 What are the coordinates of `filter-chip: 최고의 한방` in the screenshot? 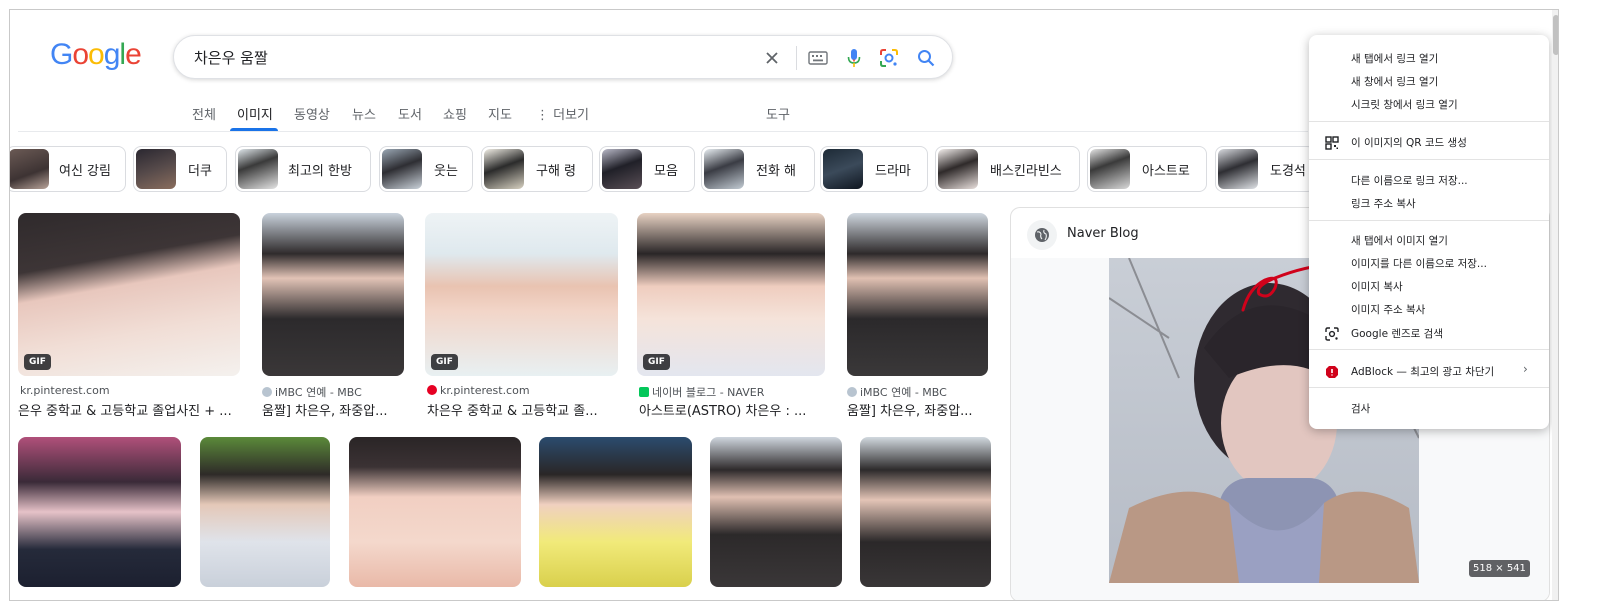 It's located at (303, 169).